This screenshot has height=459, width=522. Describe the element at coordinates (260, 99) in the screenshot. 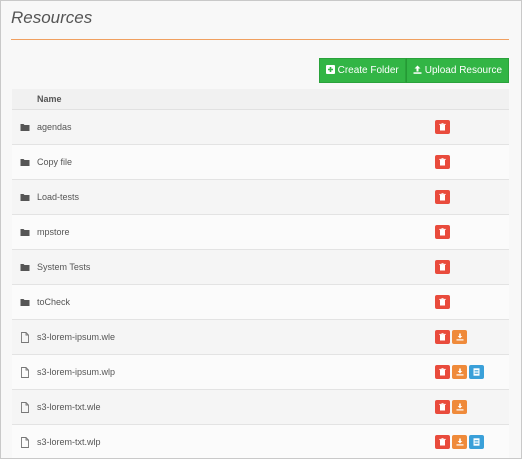

I see `table-header: Name` at that location.